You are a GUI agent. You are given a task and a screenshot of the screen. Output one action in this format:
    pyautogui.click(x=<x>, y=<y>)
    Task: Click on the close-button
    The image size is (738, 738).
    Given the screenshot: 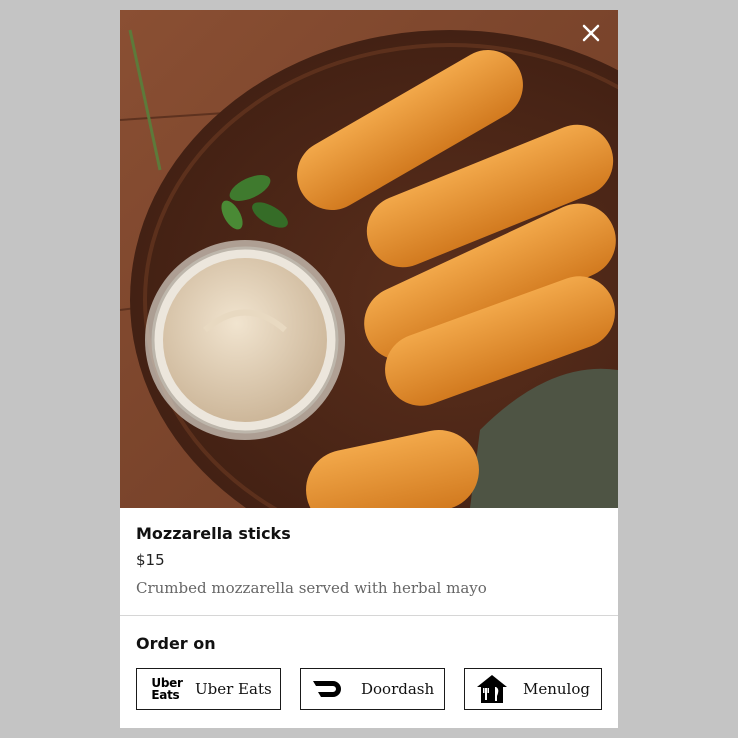 What is the action you would take?
    pyautogui.click(x=591, y=33)
    